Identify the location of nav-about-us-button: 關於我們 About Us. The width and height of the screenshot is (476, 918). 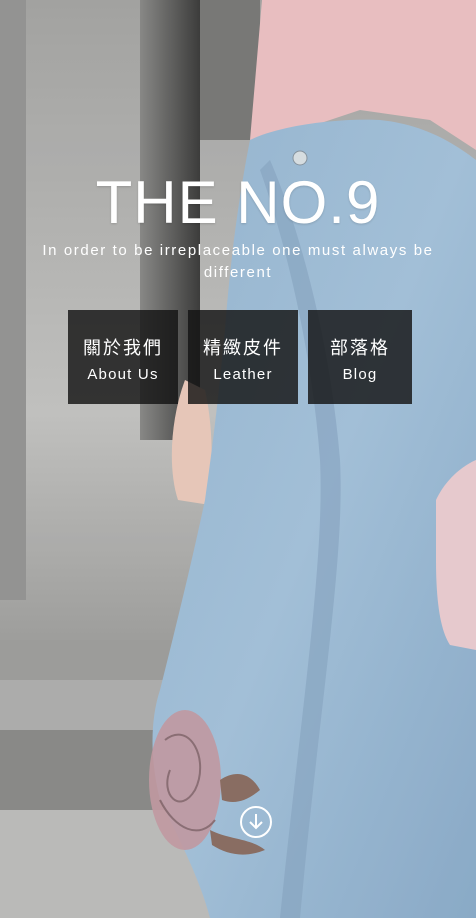
(123, 357).